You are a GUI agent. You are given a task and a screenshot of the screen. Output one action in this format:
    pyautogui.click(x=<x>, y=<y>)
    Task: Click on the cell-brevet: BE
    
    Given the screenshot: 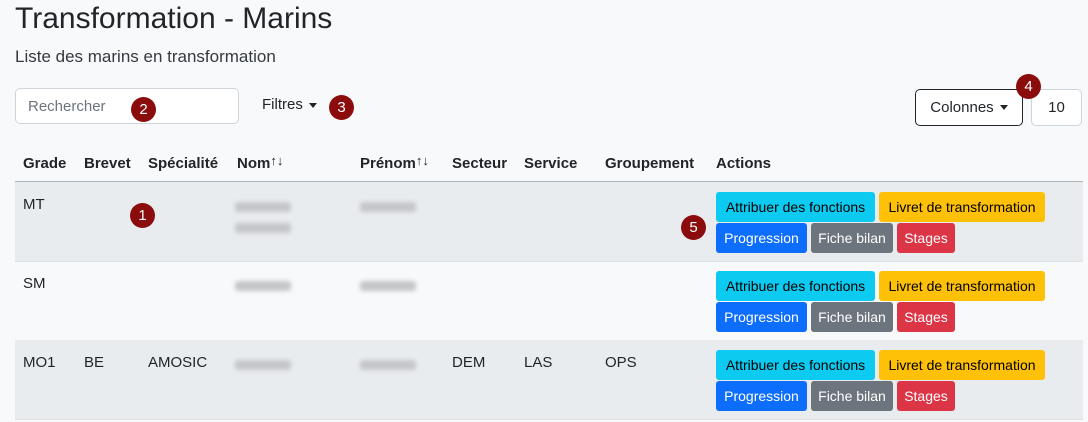 What is the action you would take?
    pyautogui.click(x=94, y=362)
    